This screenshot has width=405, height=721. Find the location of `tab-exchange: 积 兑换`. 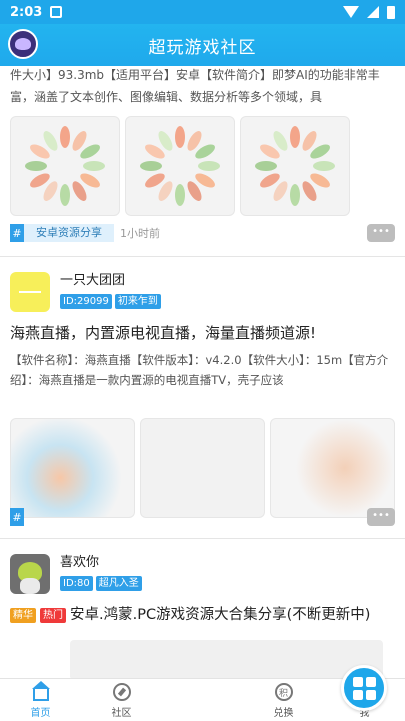

tab-exchange: 积 兑换 is located at coordinates (283, 700).